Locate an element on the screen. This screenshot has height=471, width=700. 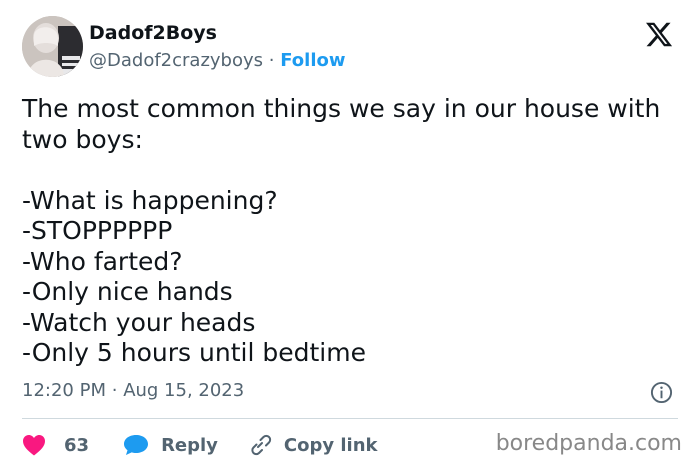
heart-icon is located at coordinates (34, 445).